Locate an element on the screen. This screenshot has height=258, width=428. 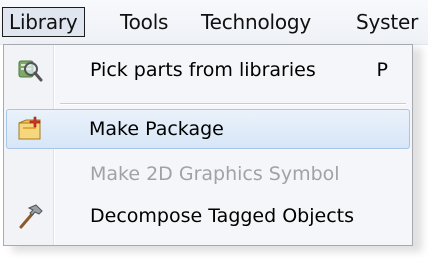
menu-separator is located at coordinates (233, 104).